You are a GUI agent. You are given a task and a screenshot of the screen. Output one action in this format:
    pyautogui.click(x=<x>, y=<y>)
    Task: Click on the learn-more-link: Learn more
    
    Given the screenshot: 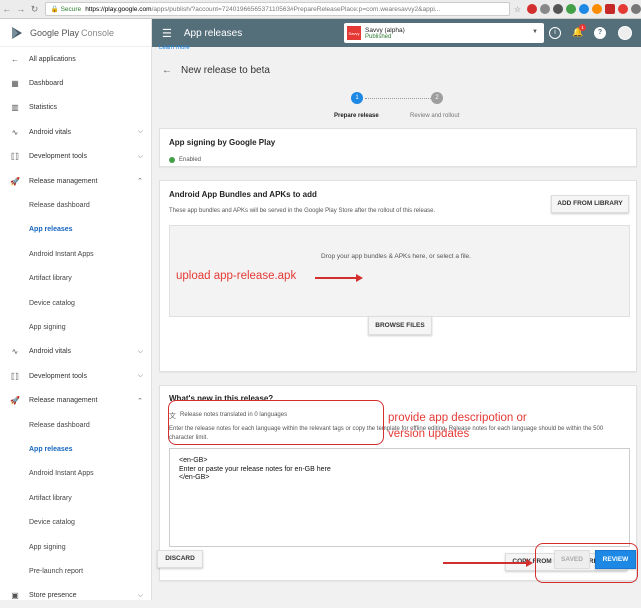 What is the action you would take?
    pyautogui.click(x=174, y=48)
    